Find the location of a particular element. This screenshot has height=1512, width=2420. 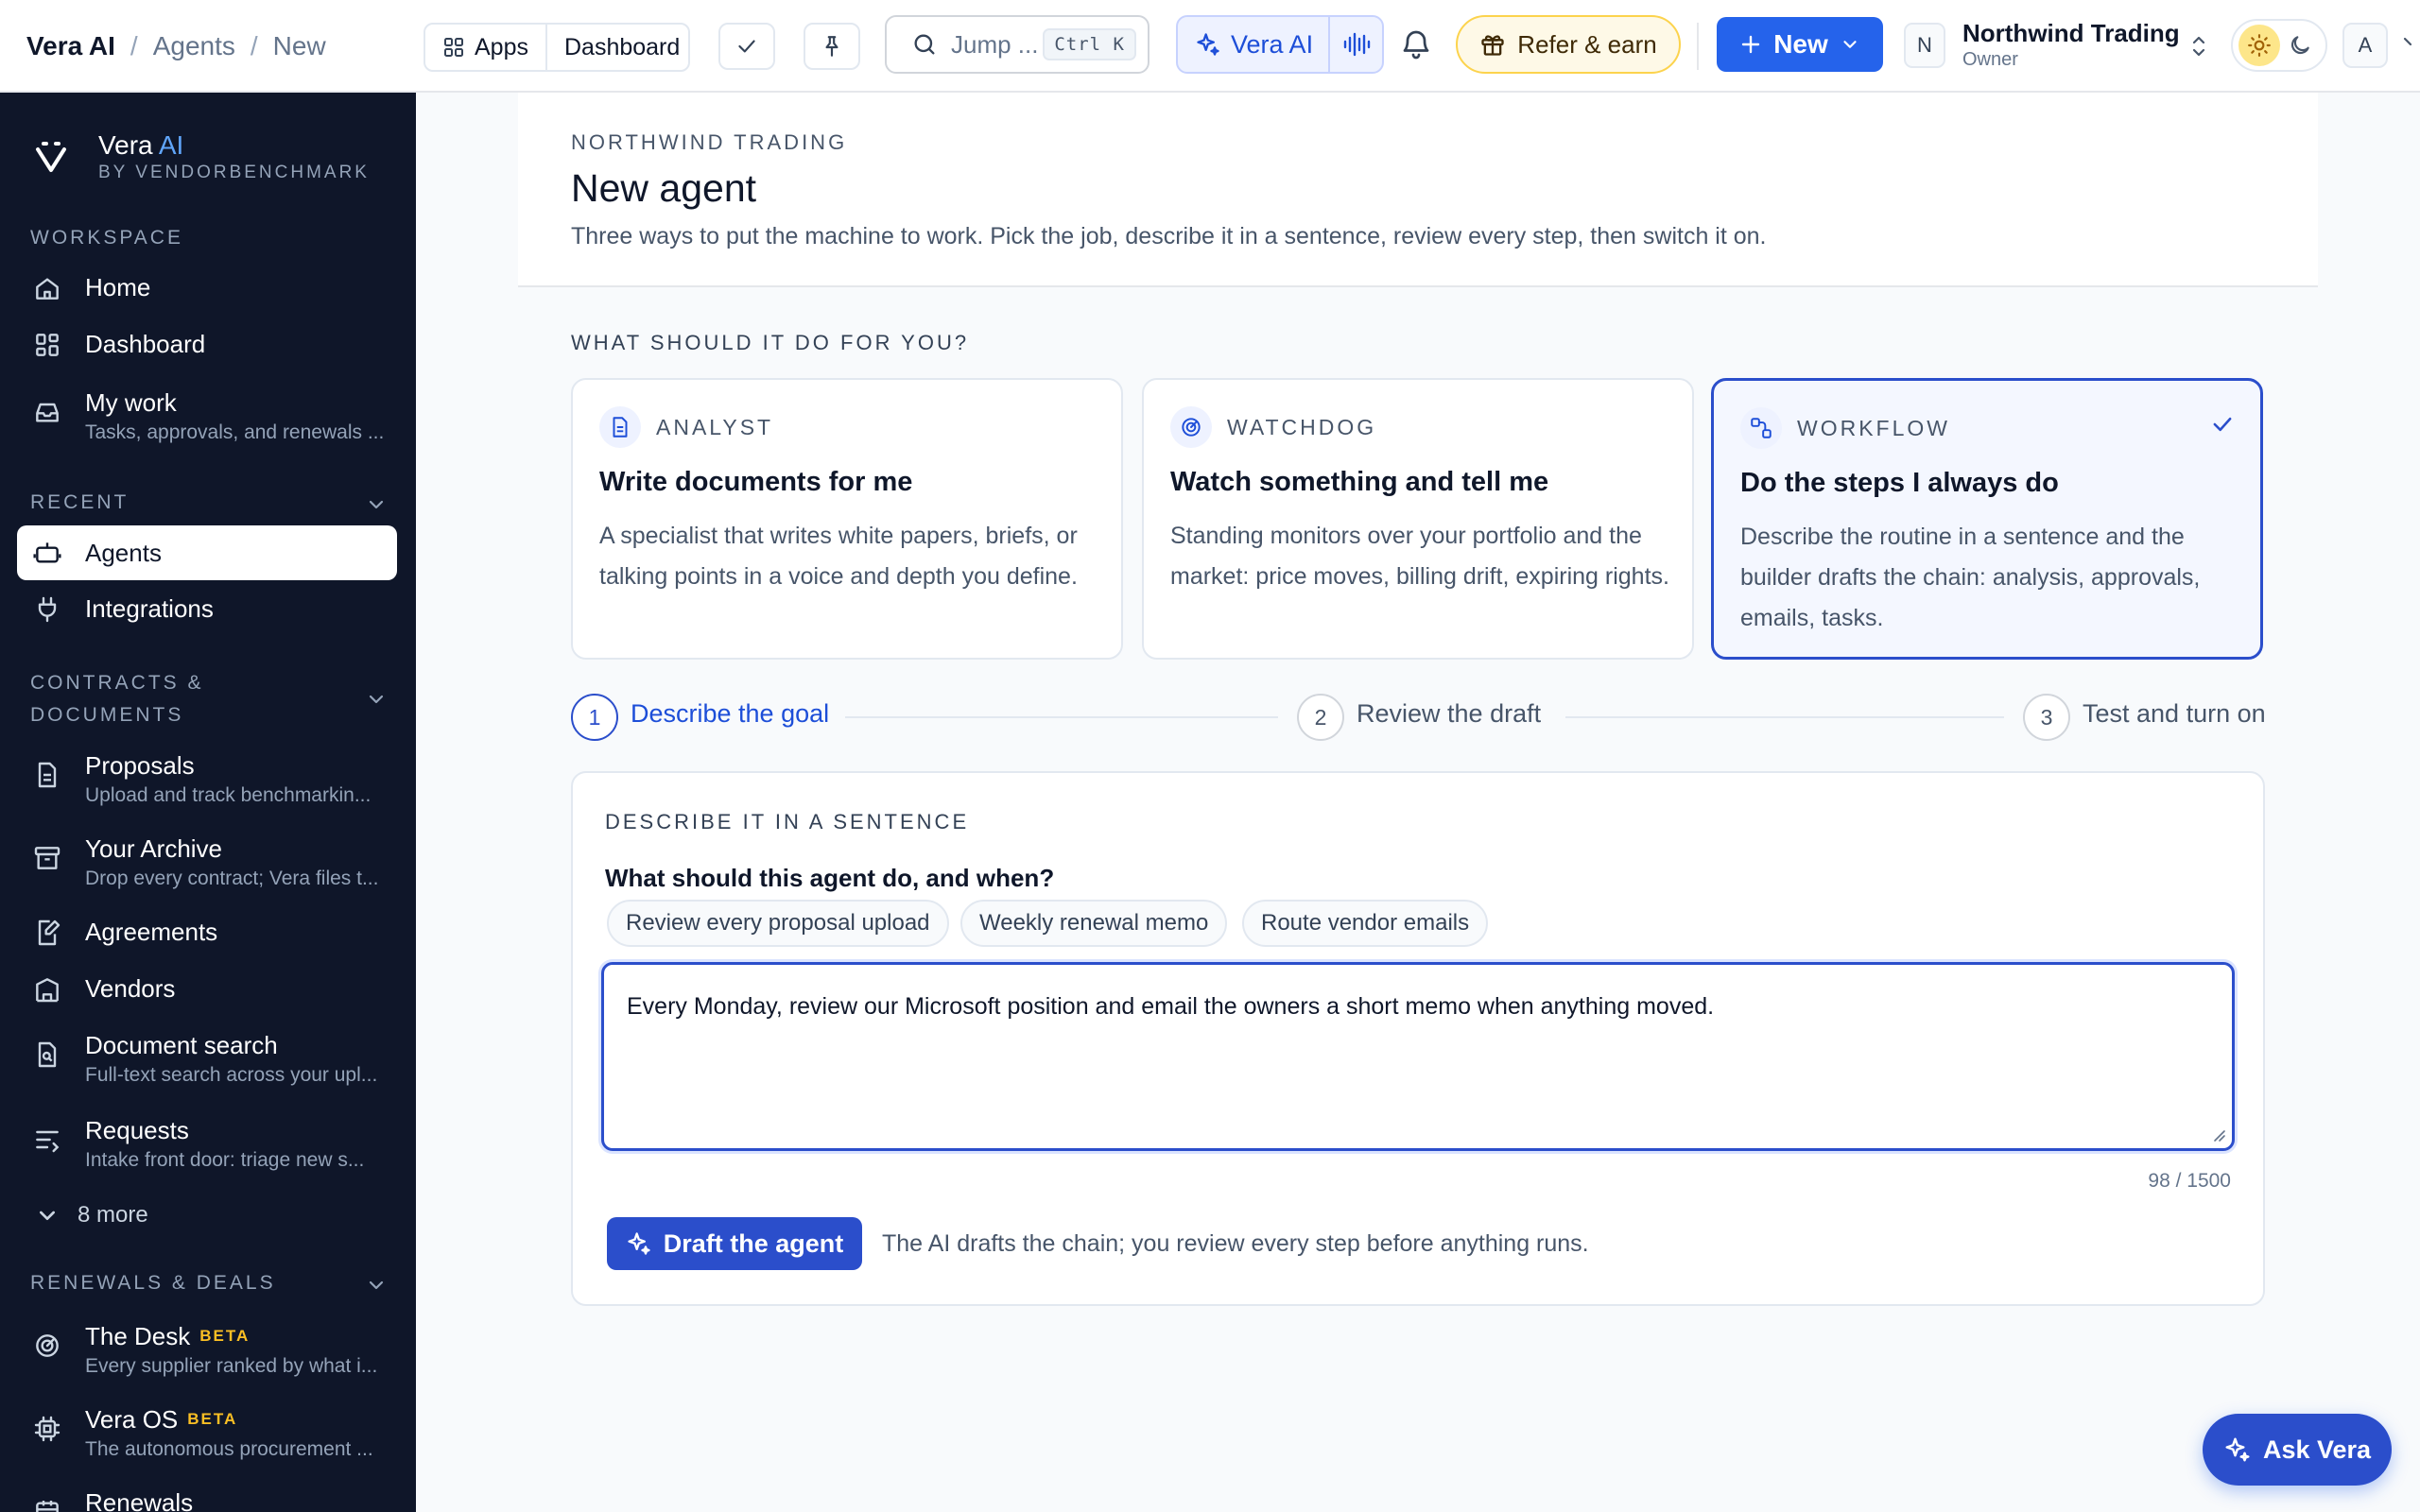

step-1-label: Describe the goal is located at coordinates (730, 714).